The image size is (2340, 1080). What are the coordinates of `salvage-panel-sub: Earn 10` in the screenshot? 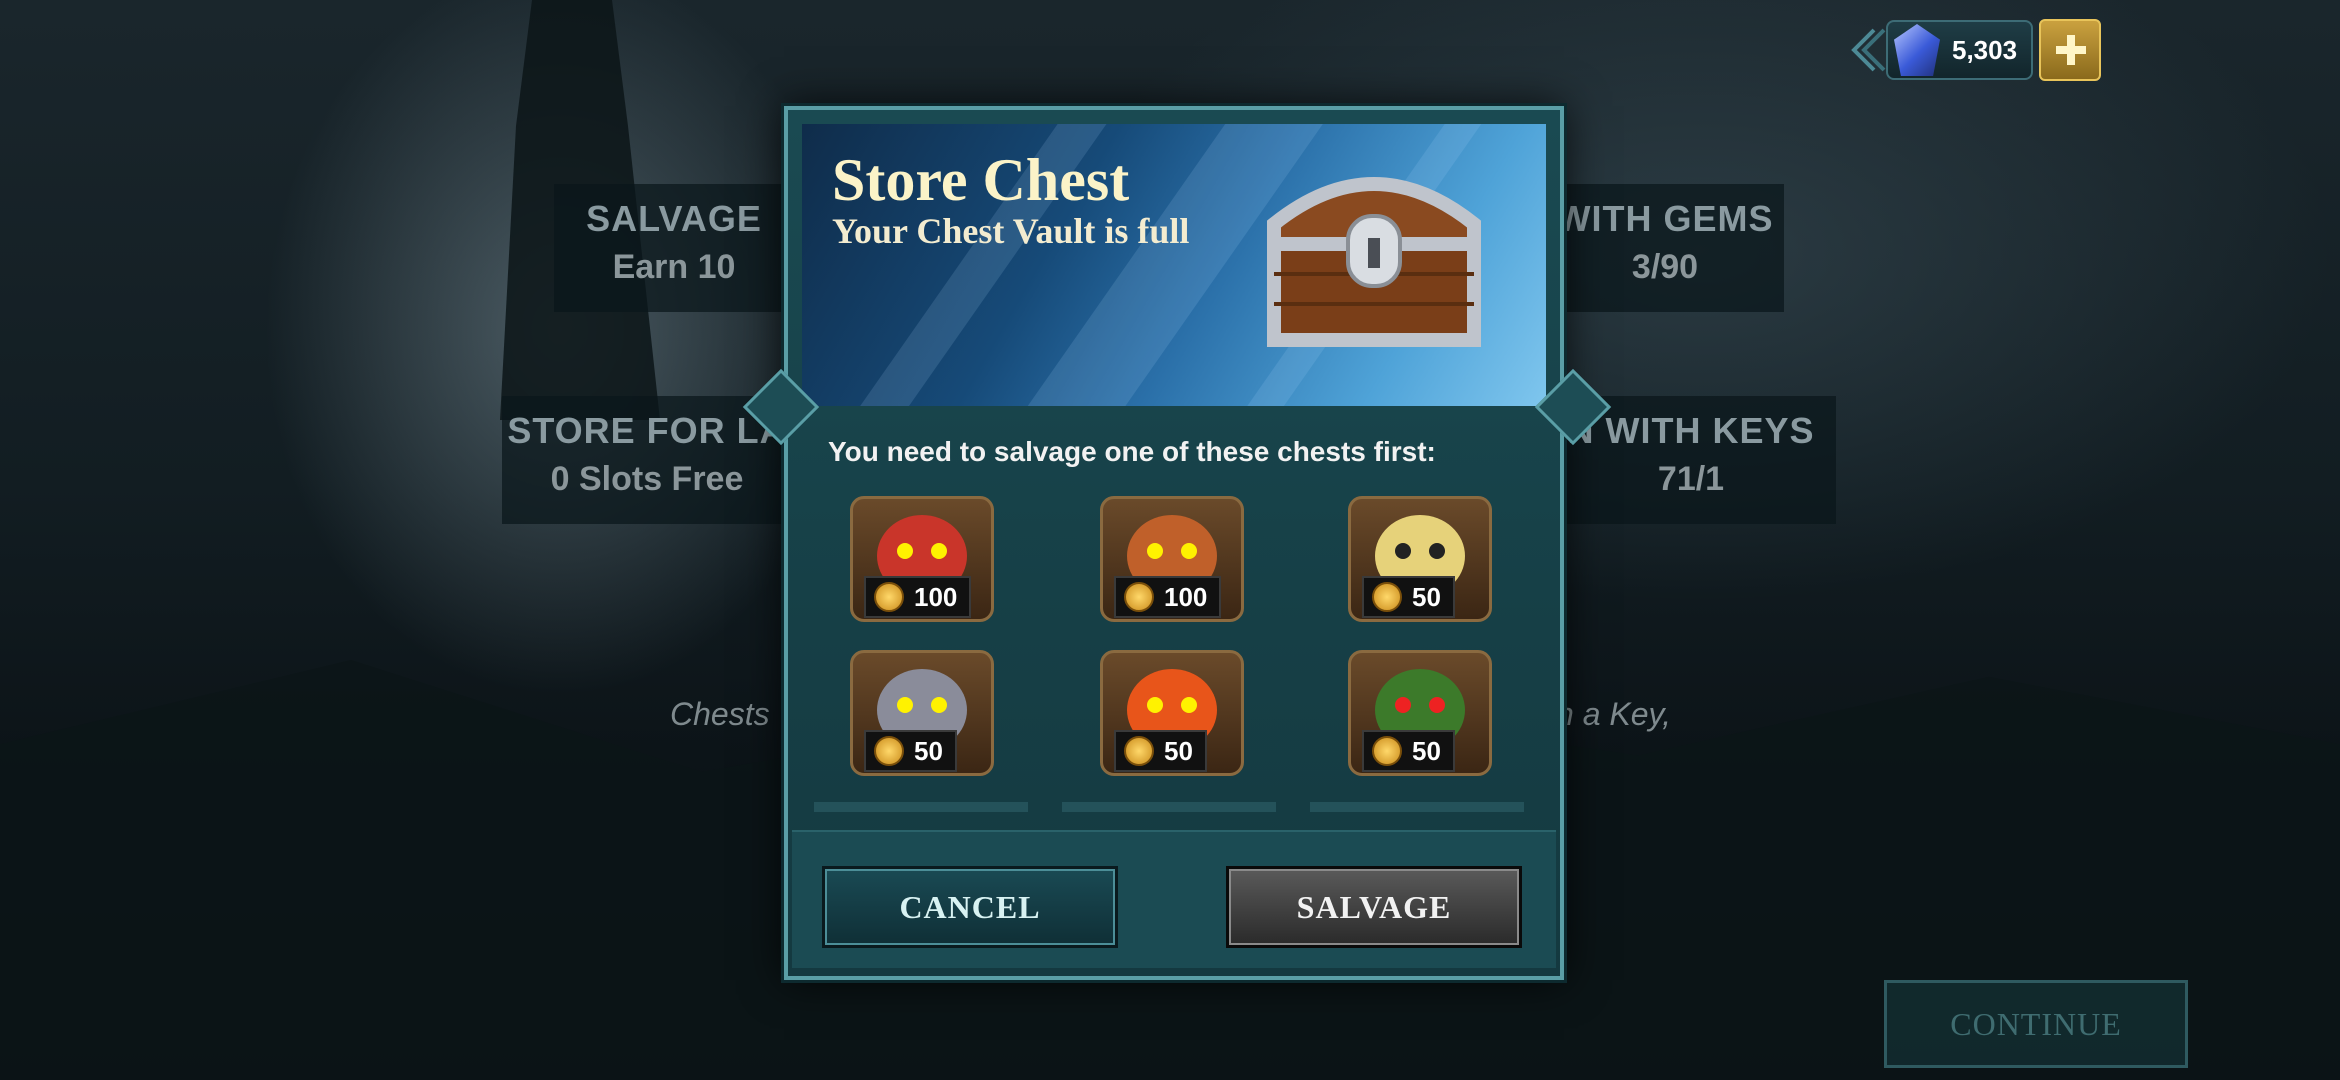 It's located at (674, 267).